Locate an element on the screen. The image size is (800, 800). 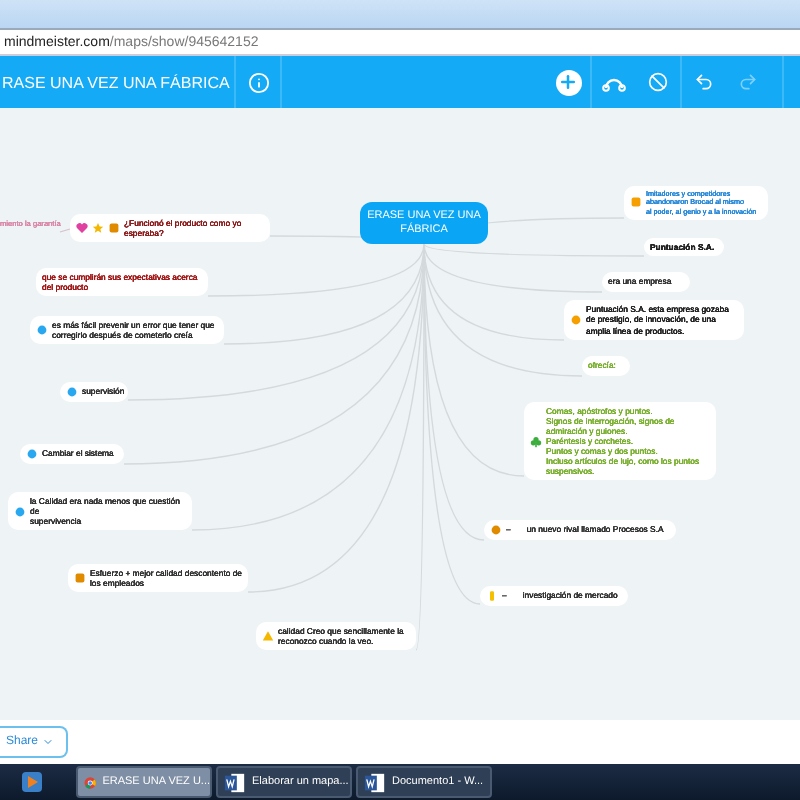
connector-line is located at coordinates (65, 230).